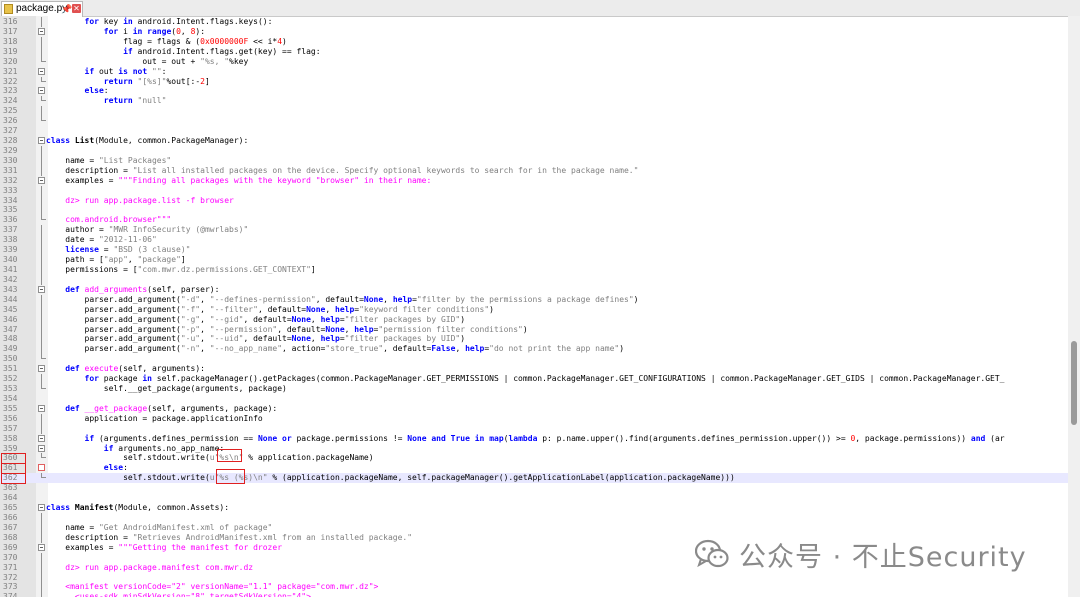 The image size is (1080, 597). Describe the element at coordinates (10, 190) in the screenshot. I see `line-number: 333` at that location.